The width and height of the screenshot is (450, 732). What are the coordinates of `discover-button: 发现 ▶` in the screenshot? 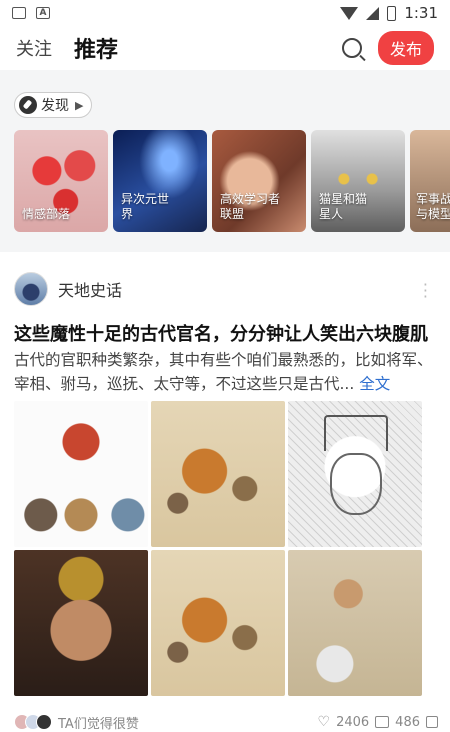 It's located at (53, 105).